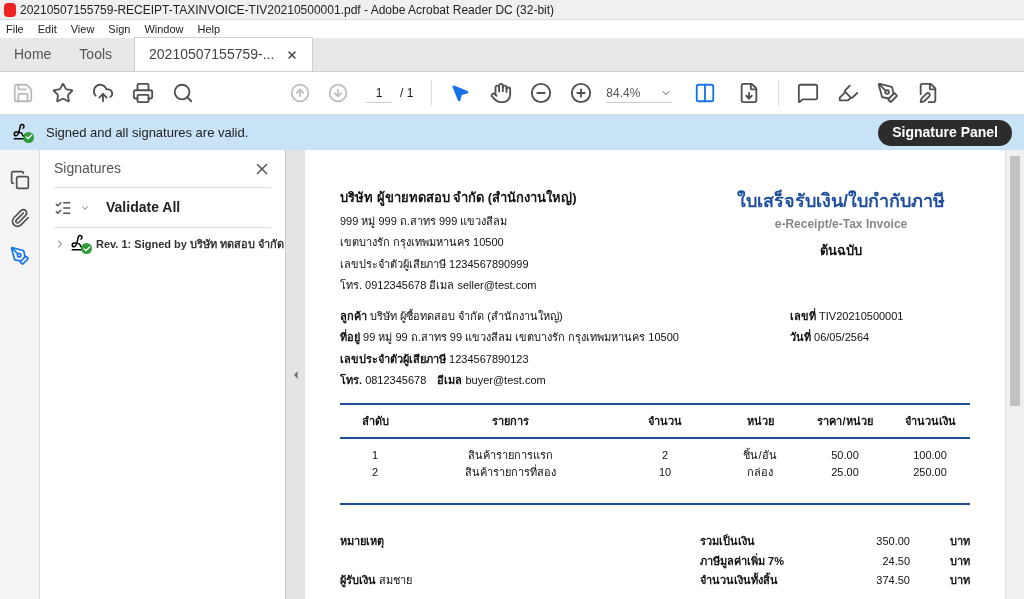  I want to click on tab: Home, so click(33, 54).